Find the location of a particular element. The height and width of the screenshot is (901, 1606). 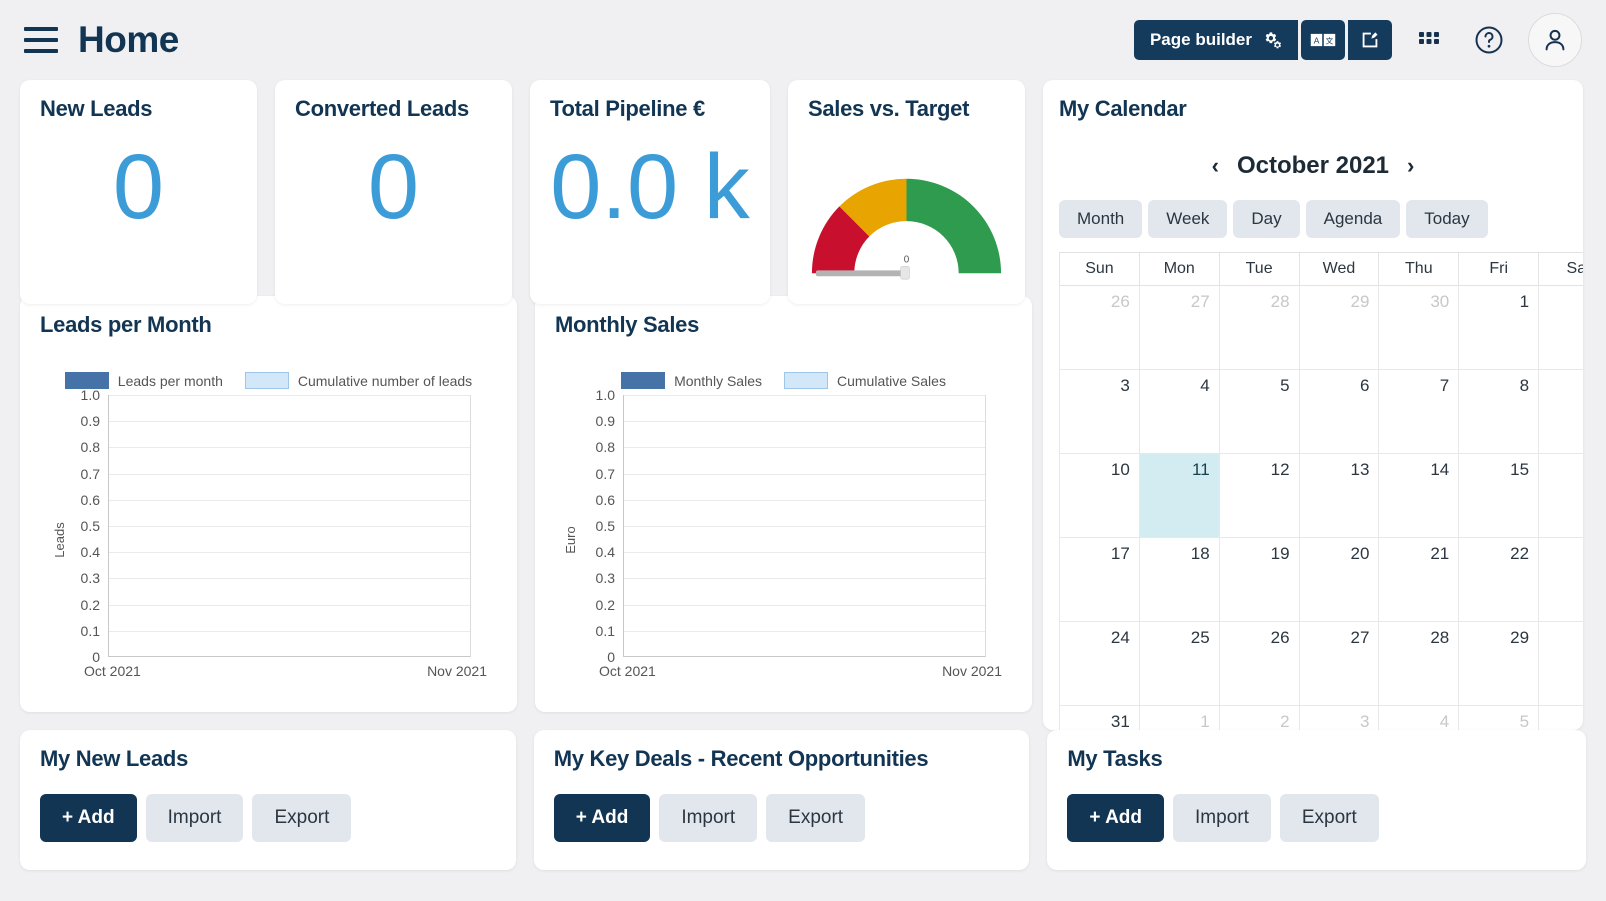

header-button-group: Page builder A 文 is located at coordinates (1262, 40).